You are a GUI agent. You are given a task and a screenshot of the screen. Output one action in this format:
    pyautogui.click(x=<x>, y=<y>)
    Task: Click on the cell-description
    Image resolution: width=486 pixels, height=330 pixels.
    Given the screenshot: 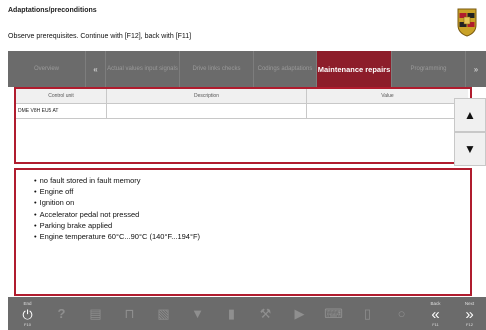 What is the action you would take?
    pyautogui.click(x=207, y=111)
    